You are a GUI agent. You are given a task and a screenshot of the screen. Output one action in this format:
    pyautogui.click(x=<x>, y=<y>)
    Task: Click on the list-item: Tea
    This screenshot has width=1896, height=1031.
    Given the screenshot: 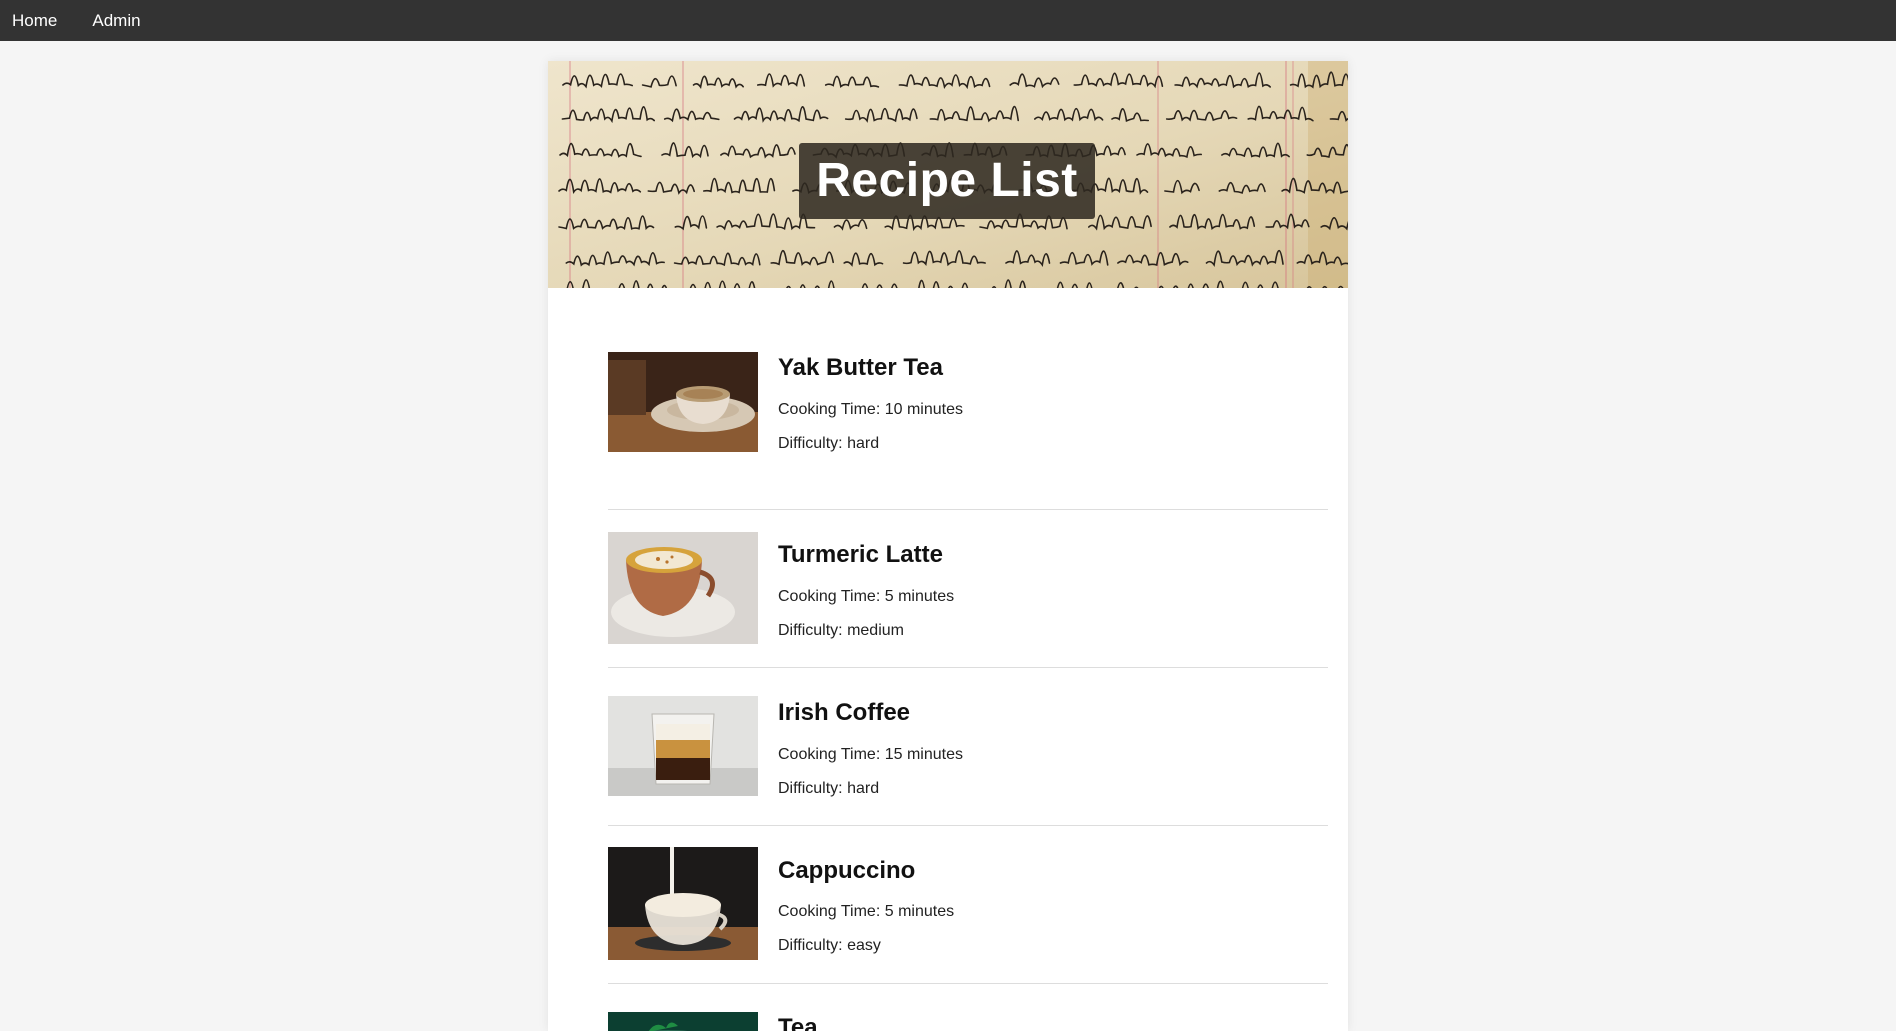 What is the action you would take?
    pyautogui.click(x=968, y=1007)
    